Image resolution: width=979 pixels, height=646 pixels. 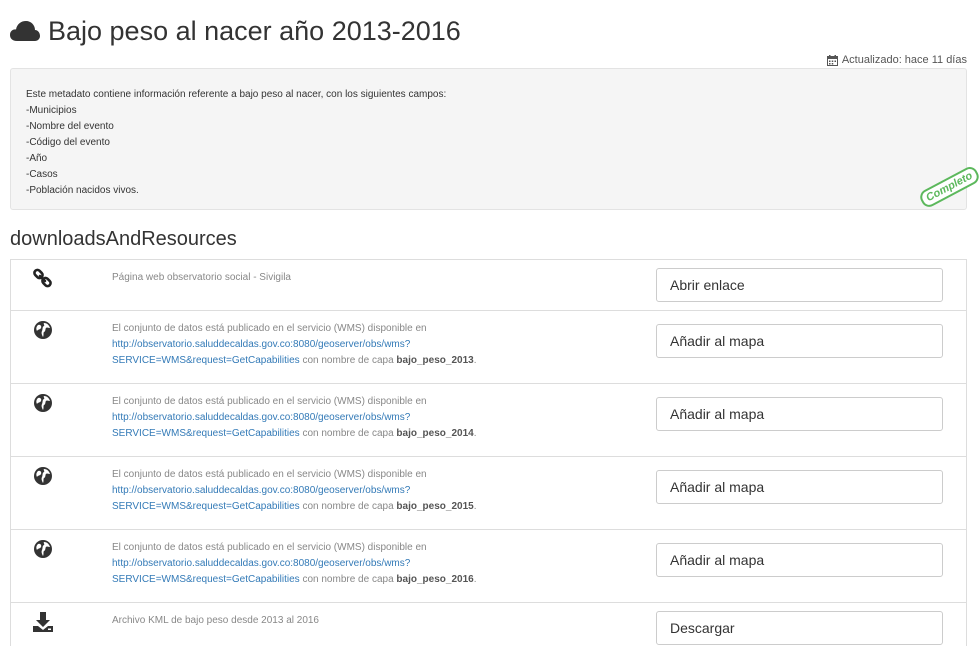 I want to click on download-button: Descargar, so click(x=799, y=628).